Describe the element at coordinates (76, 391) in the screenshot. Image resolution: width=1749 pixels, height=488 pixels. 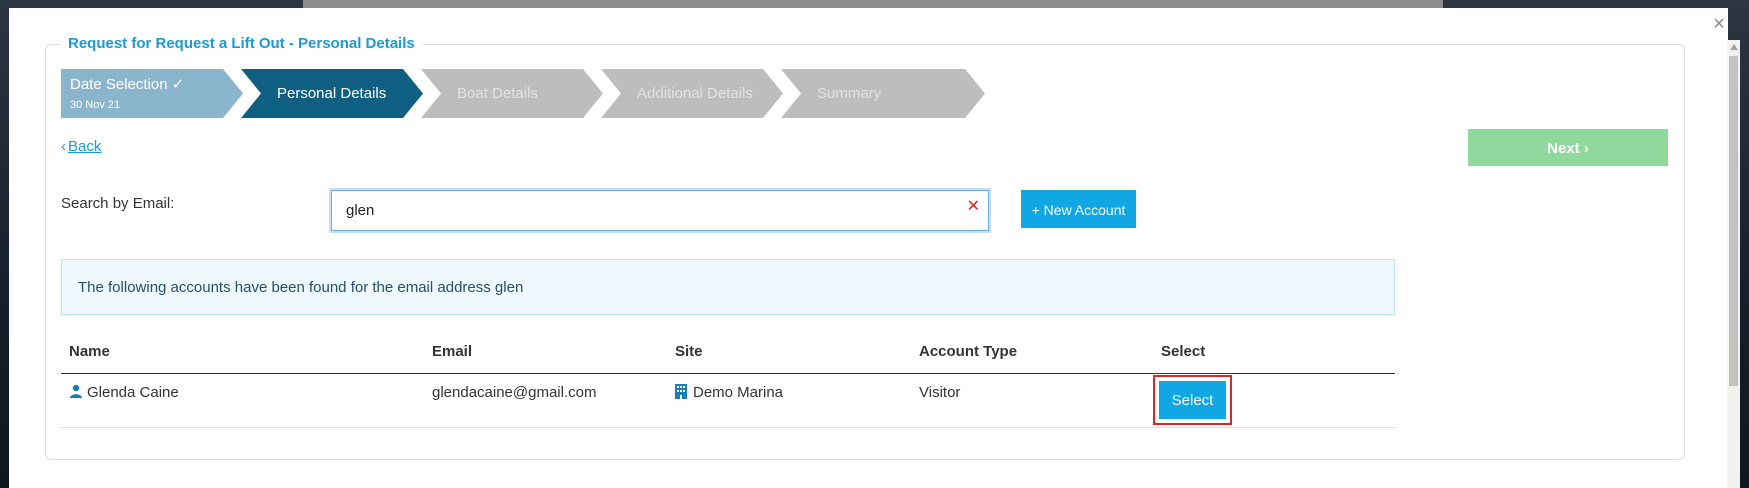
I see `user-icon` at that location.